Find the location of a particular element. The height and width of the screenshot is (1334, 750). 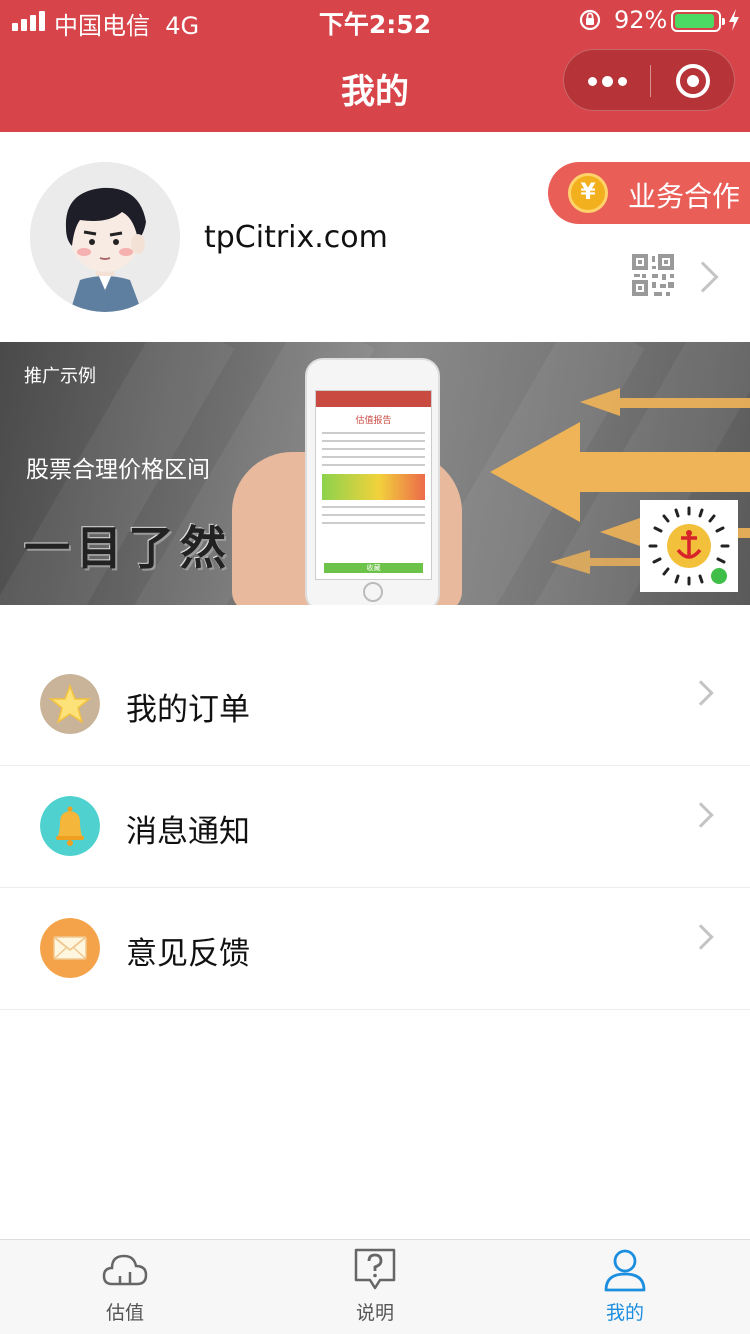

star-icon is located at coordinates (70, 704).